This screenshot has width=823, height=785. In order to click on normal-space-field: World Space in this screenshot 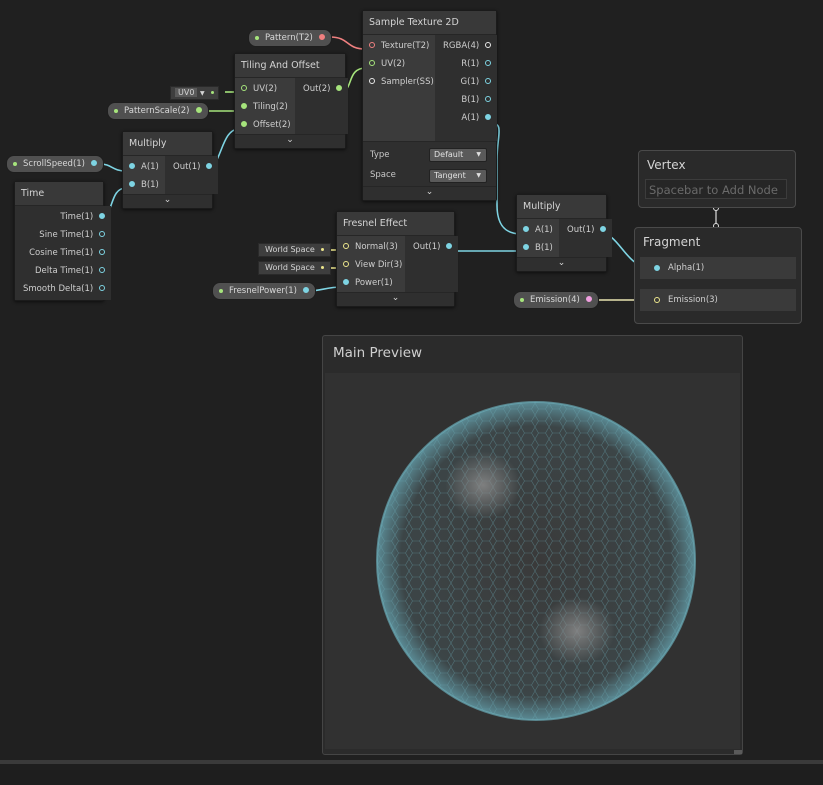, I will do `click(294, 250)`.